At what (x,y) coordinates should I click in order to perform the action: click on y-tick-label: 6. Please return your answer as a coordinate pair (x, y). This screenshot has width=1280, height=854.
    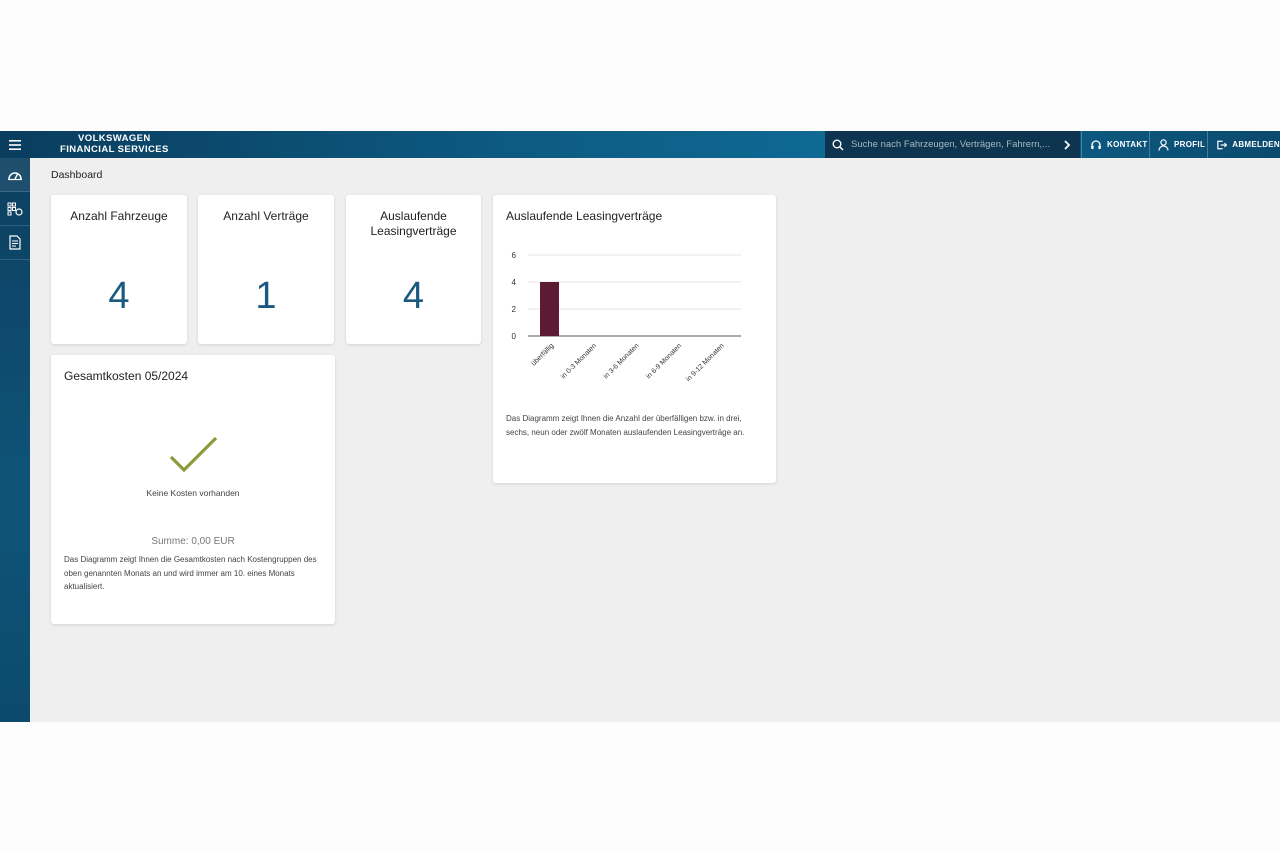
    Looking at the image, I should click on (514, 255).